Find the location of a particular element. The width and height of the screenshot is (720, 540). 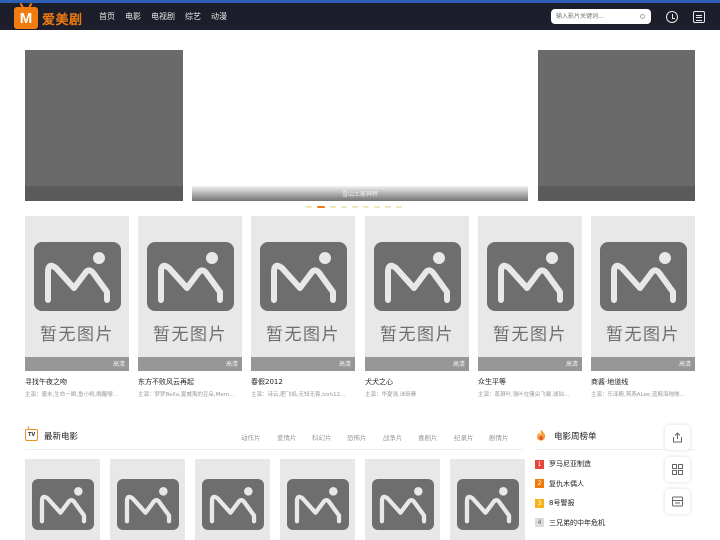

top-navigation-bar: M 爱美剧 首页 电影 电视剧 综艺 动漫 is located at coordinates (360, 15).